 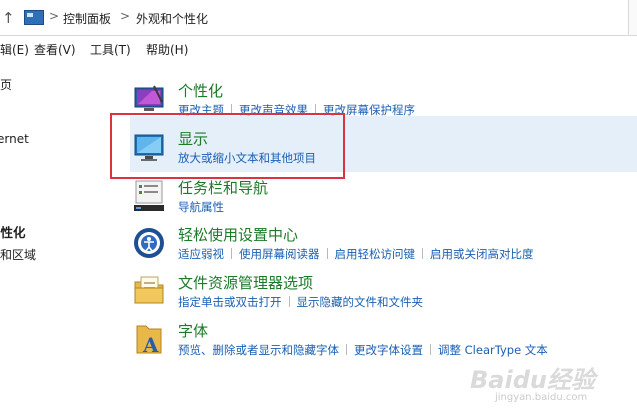 What do you see at coordinates (149, 98) in the screenshot?
I see `personalization-icon` at bounding box center [149, 98].